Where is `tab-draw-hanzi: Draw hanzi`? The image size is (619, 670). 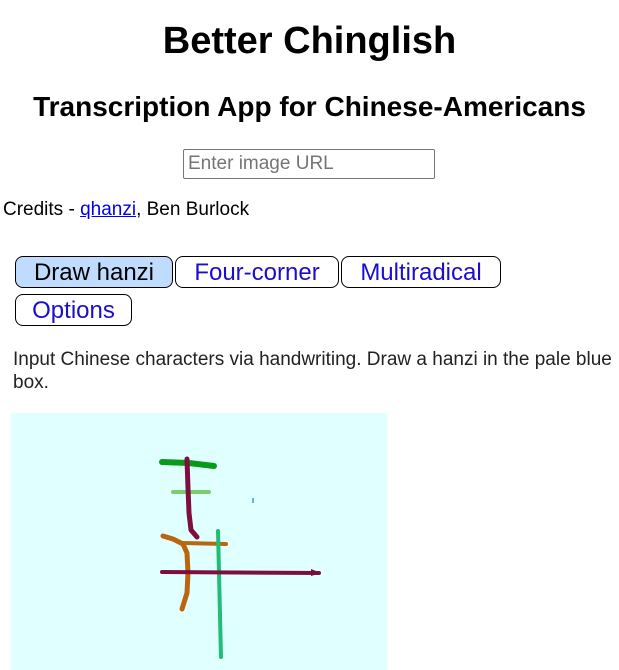
tab-draw-hanzi: Draw hanzi is located at coordinates (94, 272).